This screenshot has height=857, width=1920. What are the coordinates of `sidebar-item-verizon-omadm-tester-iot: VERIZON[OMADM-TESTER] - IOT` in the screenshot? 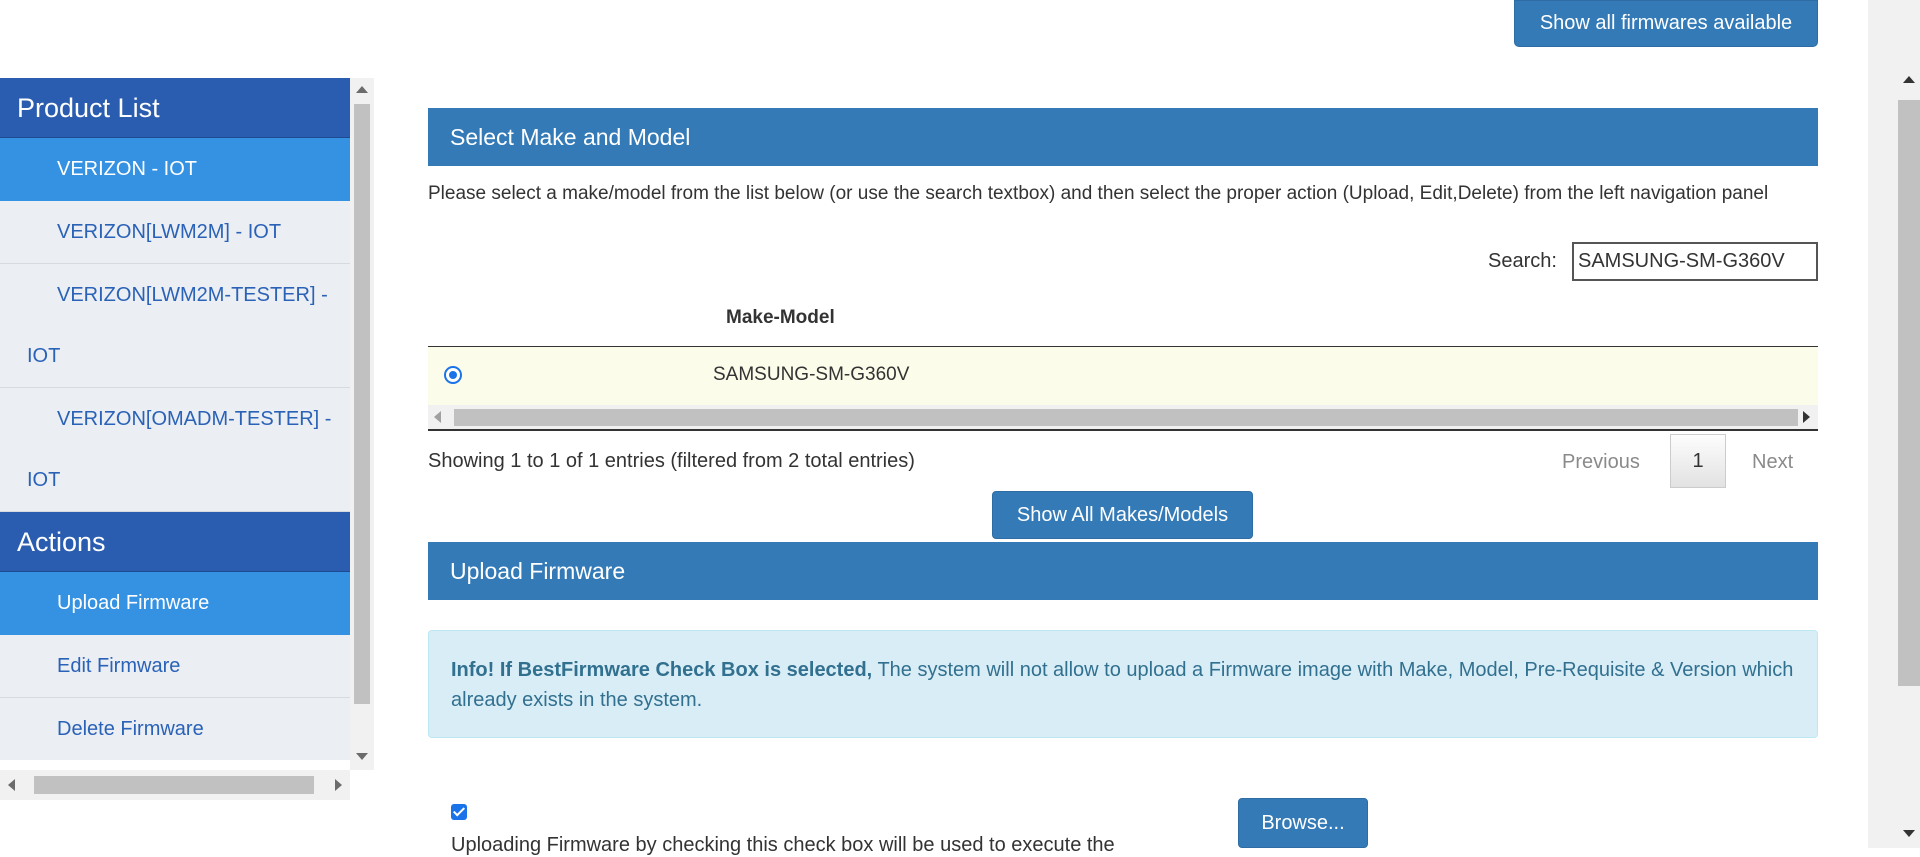 It's located at (175, 450).